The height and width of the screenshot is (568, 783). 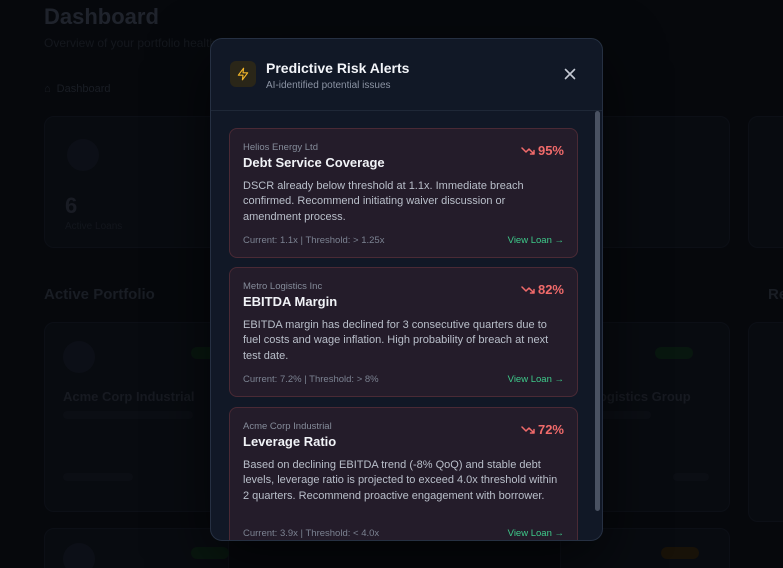 What do you see at coordinates (311, 379) in the screenshot?
I see `alert-threshold: Current: 7.2% | Threshold: > 8%` at bounding box center [311, 379].